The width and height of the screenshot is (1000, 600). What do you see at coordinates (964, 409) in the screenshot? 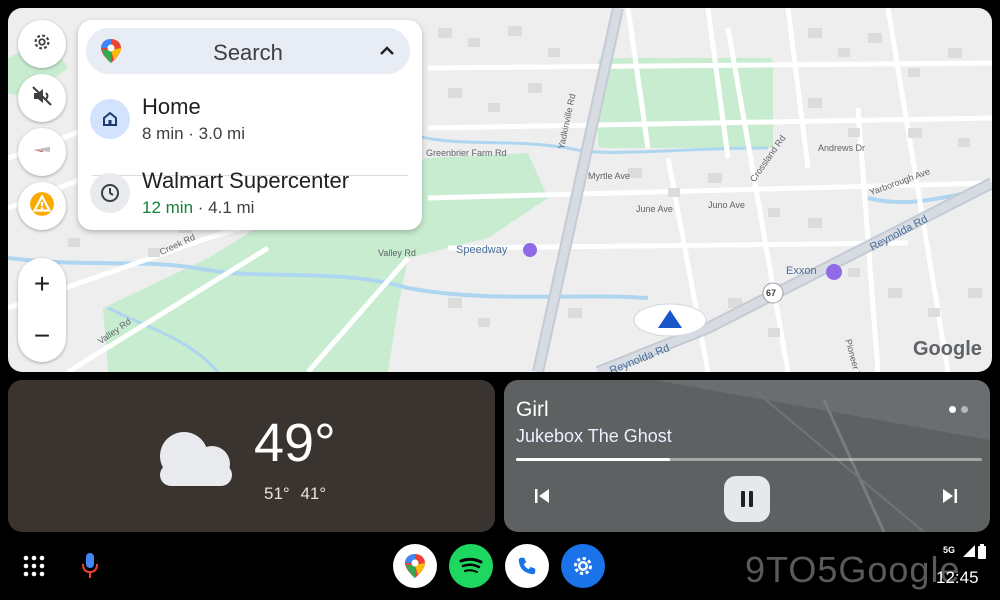
I see `page-dot` at bounding box center [964, 409].